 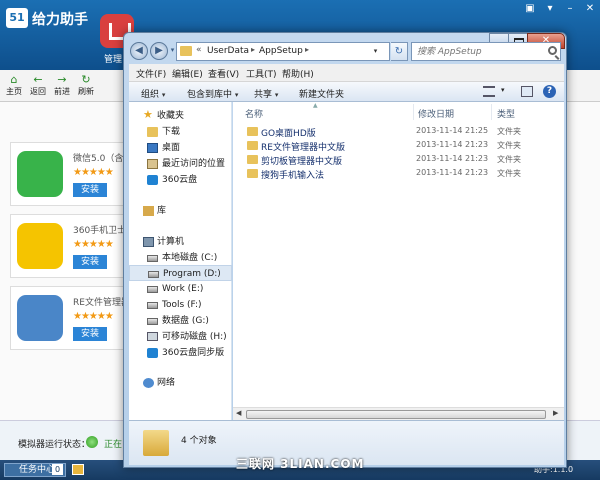 What do you see at coordinates (180, 258) in the screenshot?
I see `nav-drive-c: 本地磁盘 (C:)` at bounding box center [180, 258].